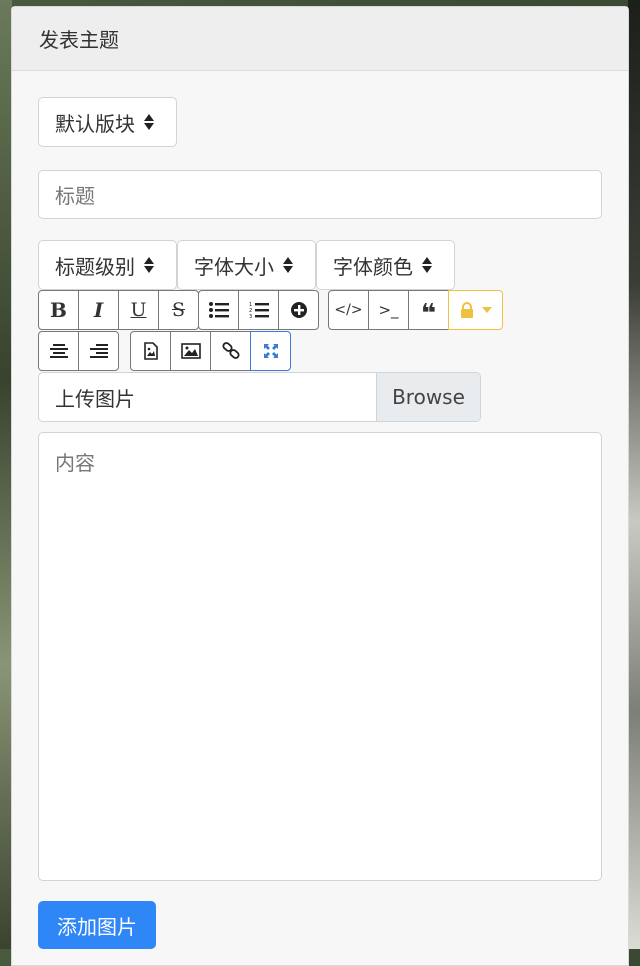  I want to click on quote-button: ❝, so click(428, 310).